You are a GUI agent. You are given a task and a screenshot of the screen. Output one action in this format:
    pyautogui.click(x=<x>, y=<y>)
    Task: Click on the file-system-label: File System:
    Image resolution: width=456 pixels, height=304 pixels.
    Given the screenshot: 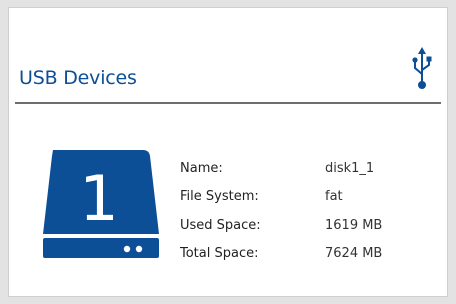 What is the action you would take?
    pyautogui.click(x=219, y=197)
    